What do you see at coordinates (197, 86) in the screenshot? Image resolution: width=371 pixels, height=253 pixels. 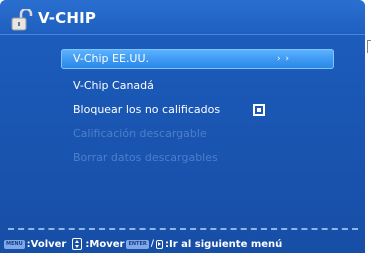 I see `menu-item-vchip-canada: V-Chip Canadá` at bounding box center [197, 86].